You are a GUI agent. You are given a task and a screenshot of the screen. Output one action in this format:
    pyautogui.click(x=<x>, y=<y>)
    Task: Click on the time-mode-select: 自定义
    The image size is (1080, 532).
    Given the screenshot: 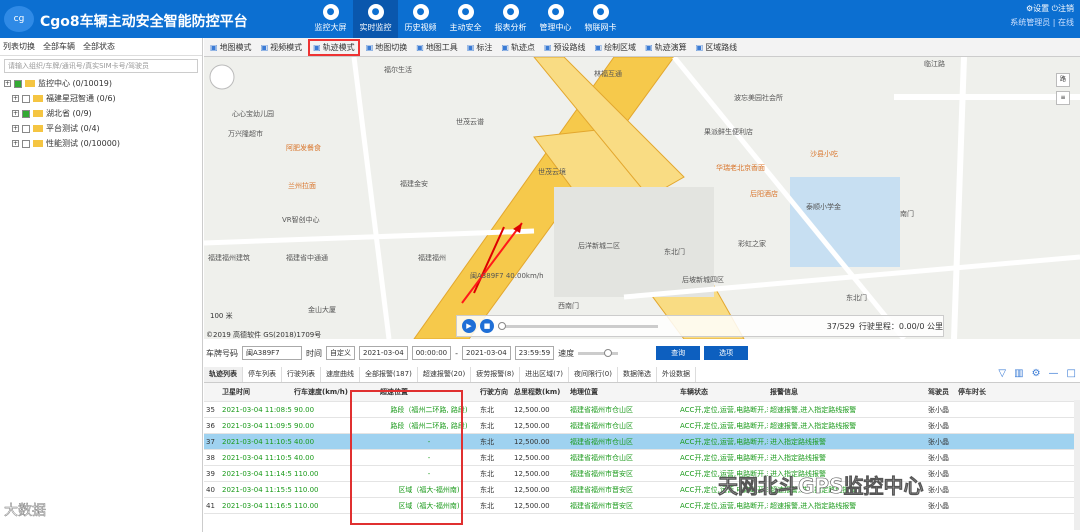 What is the action you would take?
    pyautogui.click(x=340, y=353)
    